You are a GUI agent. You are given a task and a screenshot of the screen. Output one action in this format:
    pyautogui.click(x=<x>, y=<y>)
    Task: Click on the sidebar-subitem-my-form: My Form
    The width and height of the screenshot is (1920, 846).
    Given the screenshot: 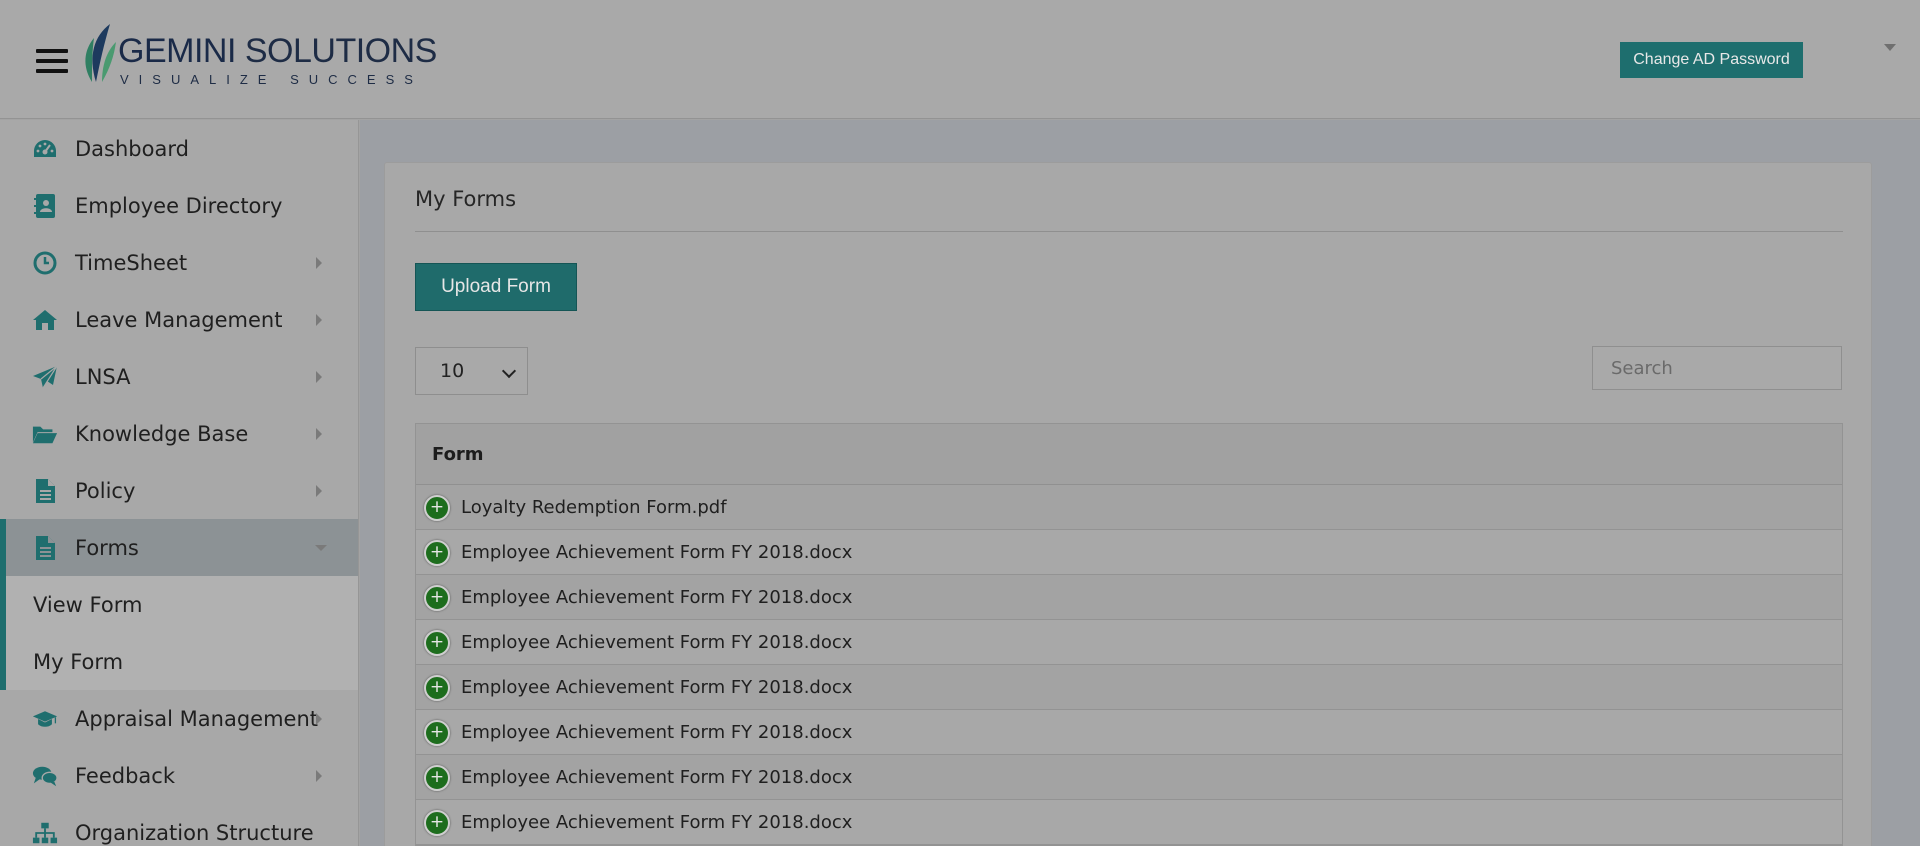 What is the action you would take?
    pyautogui.click(x=179, y=661)
    